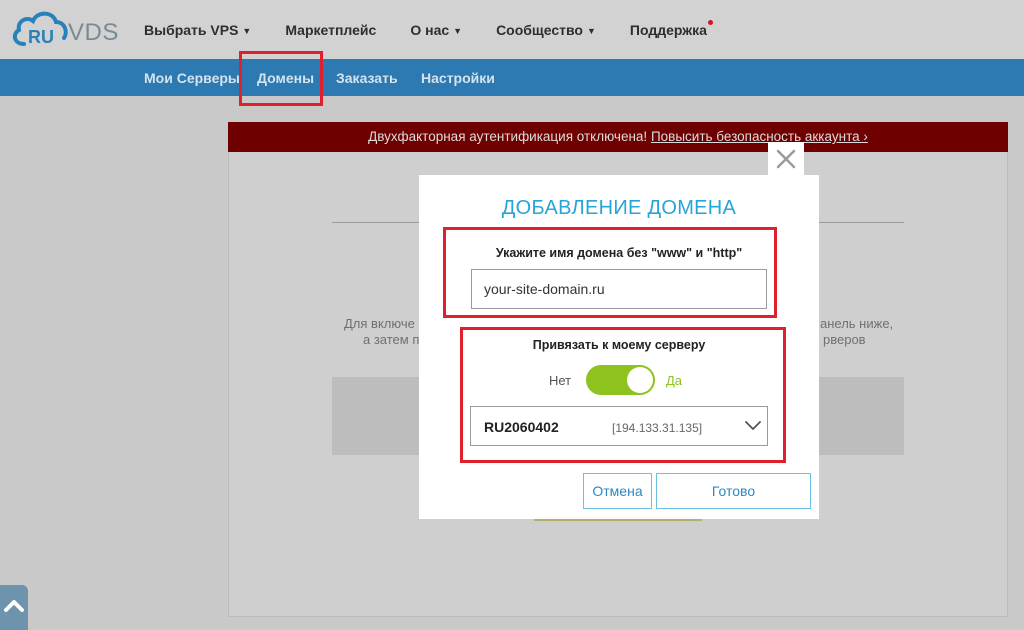 The height and width of the screenshot is (630, 1024). What do you see at coordinates (546, 30) in the screenshot?
I see `nav-item-community: Сообщество ▼` at bounding box center [546, 30].